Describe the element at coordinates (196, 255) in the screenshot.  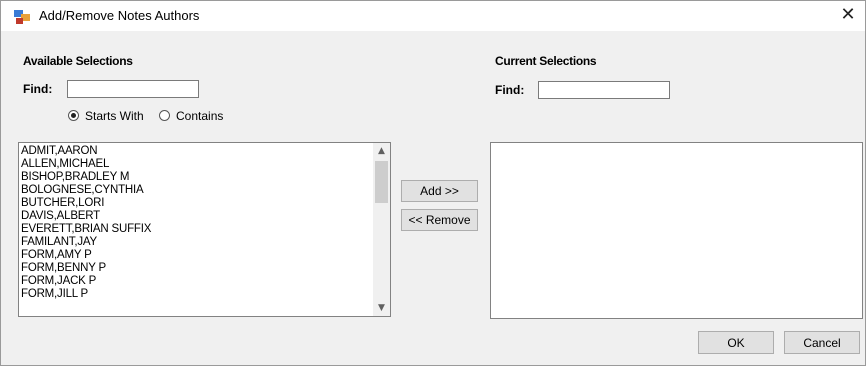
I see `list-item: FORM,AMY P` at that location.